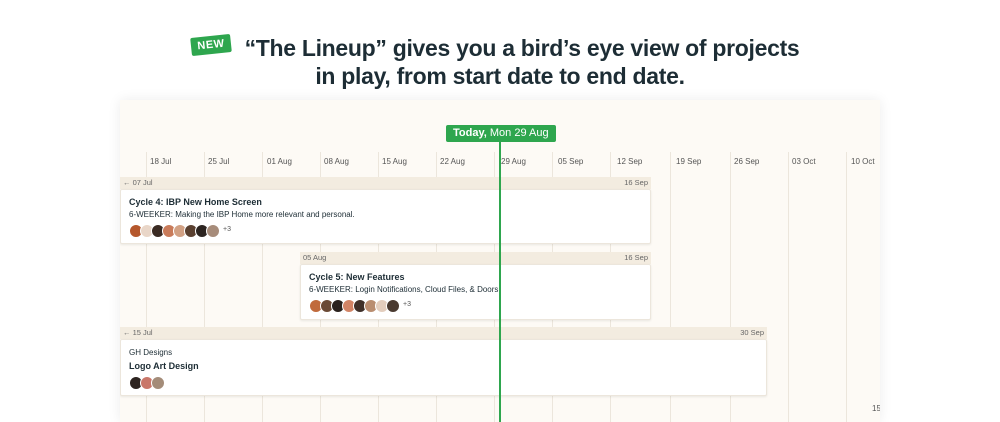  Describe the element at coordinates (138, 332) in the screenshot. I see `range-start: ← 15 Jul` at that location.